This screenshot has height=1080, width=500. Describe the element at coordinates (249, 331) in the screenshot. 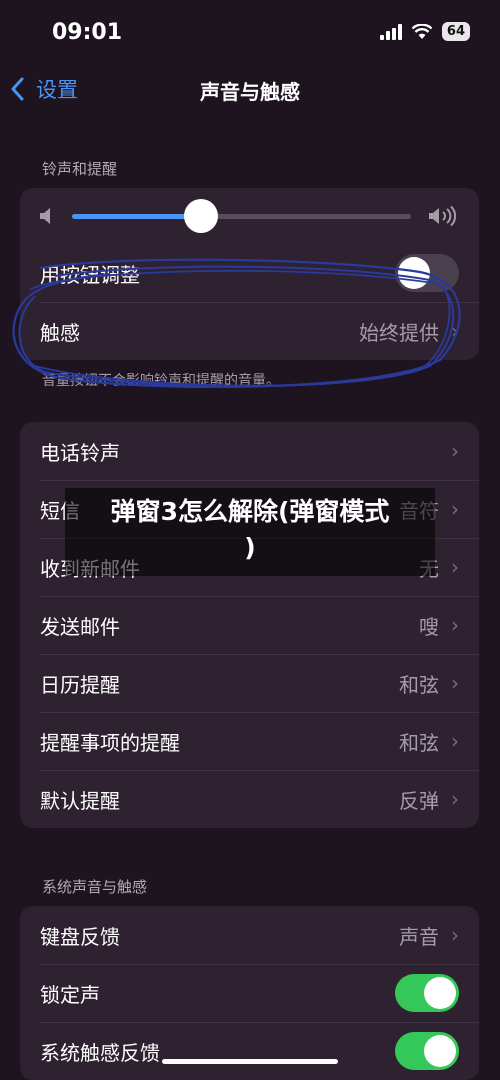

I see `haptics-row: 触感 始终提供 ›` at that location.